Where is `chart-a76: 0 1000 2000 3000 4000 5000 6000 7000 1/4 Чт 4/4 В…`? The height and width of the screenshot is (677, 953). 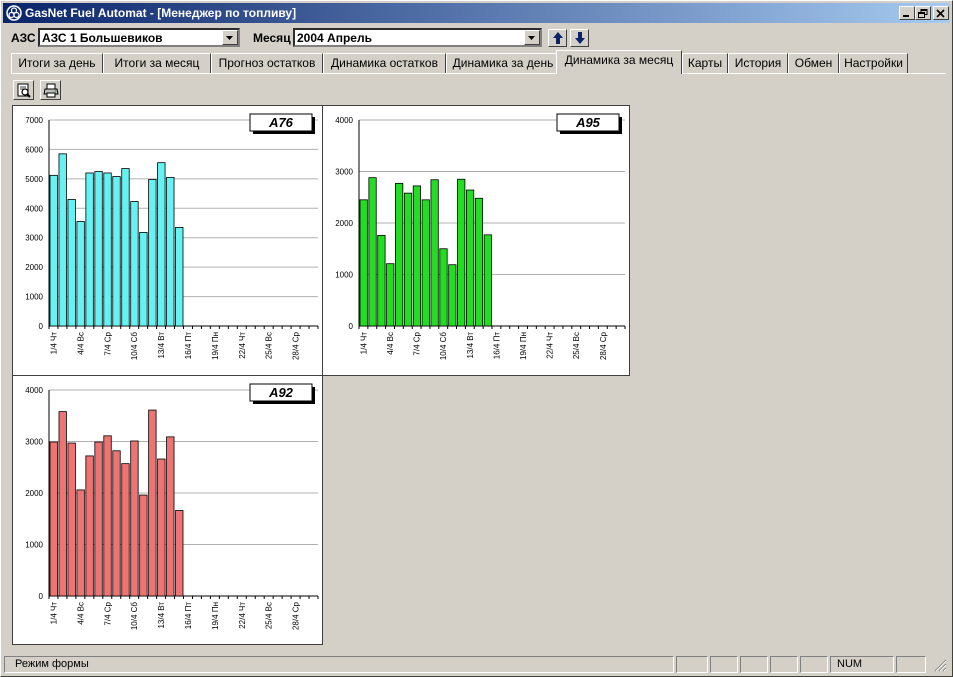 chart-a76: 0 1000 2000 3000 4000 5000 6000 7000 1/4 Чт 4/4 В… is located at coordinates (172, 237).